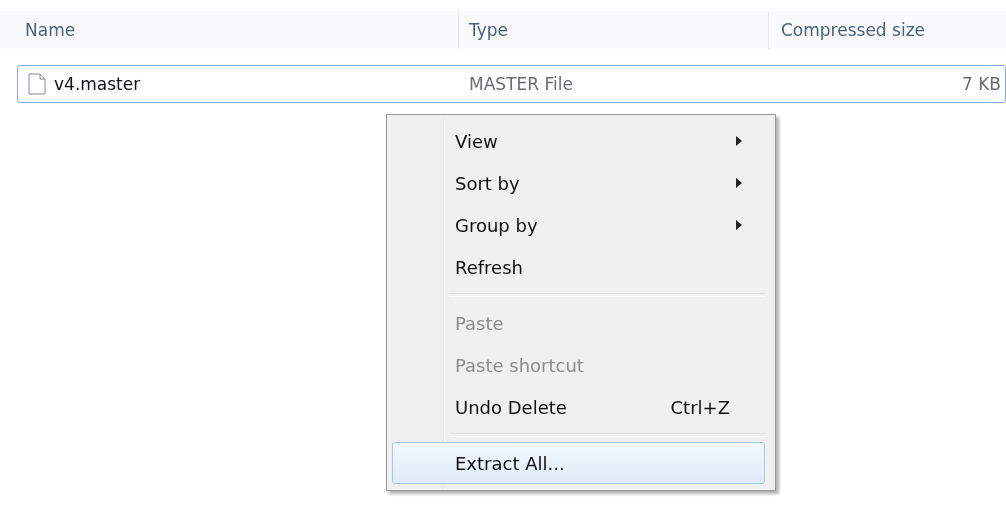  What do you see at coordinates (578, 407) in the screenshot?
I see `menu-item: Undo Delete Ctrl+Z` at bounding box center [578, 407].